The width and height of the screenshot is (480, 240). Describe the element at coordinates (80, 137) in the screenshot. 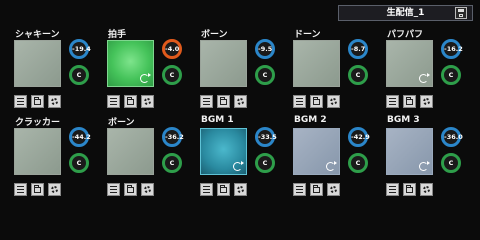

I see `volume-knob: -44.2` at that location.